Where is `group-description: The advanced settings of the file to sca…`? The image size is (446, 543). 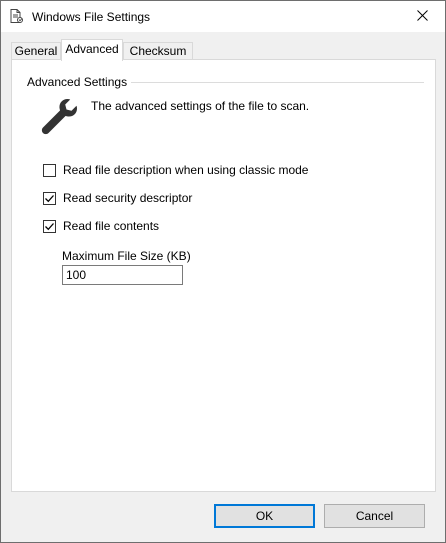 group-description: The advanced settings of the file to sca… is located at coordinates (200, 106).